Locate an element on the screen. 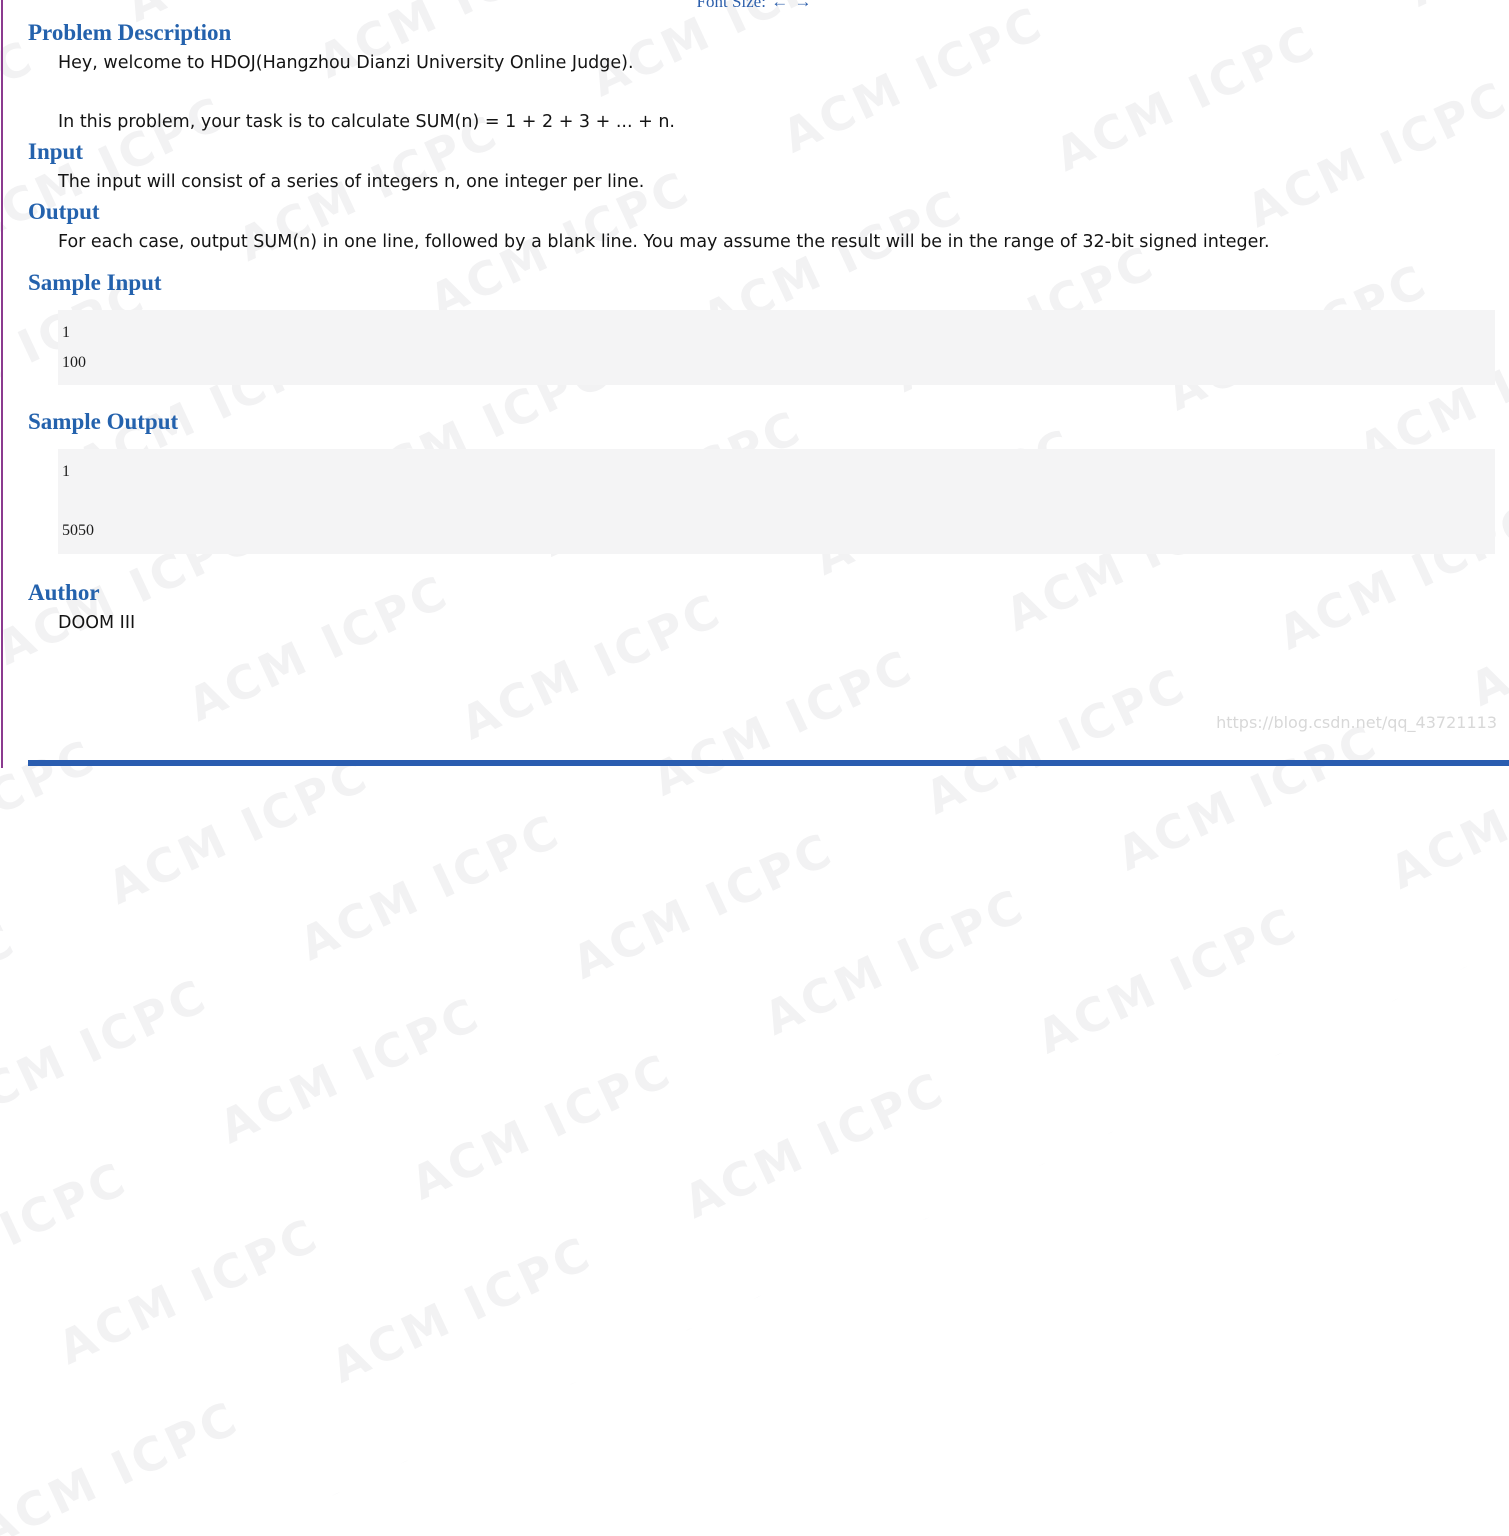 The width and height of the screenshot is (1509, 1536). author-name: DOOM III is located at coordinates (97, 622).